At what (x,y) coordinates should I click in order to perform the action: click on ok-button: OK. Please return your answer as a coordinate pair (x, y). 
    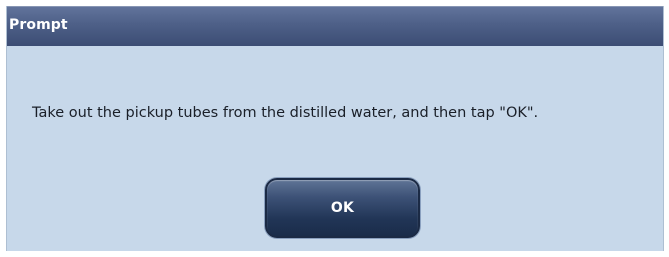
    Looking at the image, I should click on (342, 208).